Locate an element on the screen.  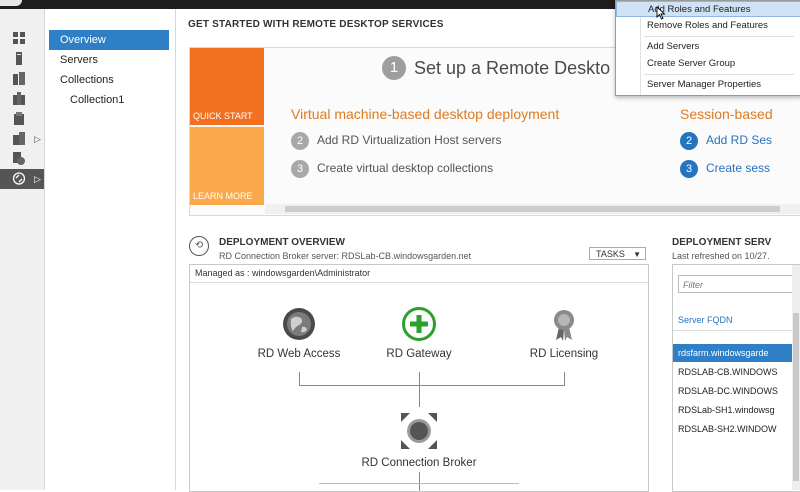
rd-connection-broker-icon is located at coordinates (419, 431).